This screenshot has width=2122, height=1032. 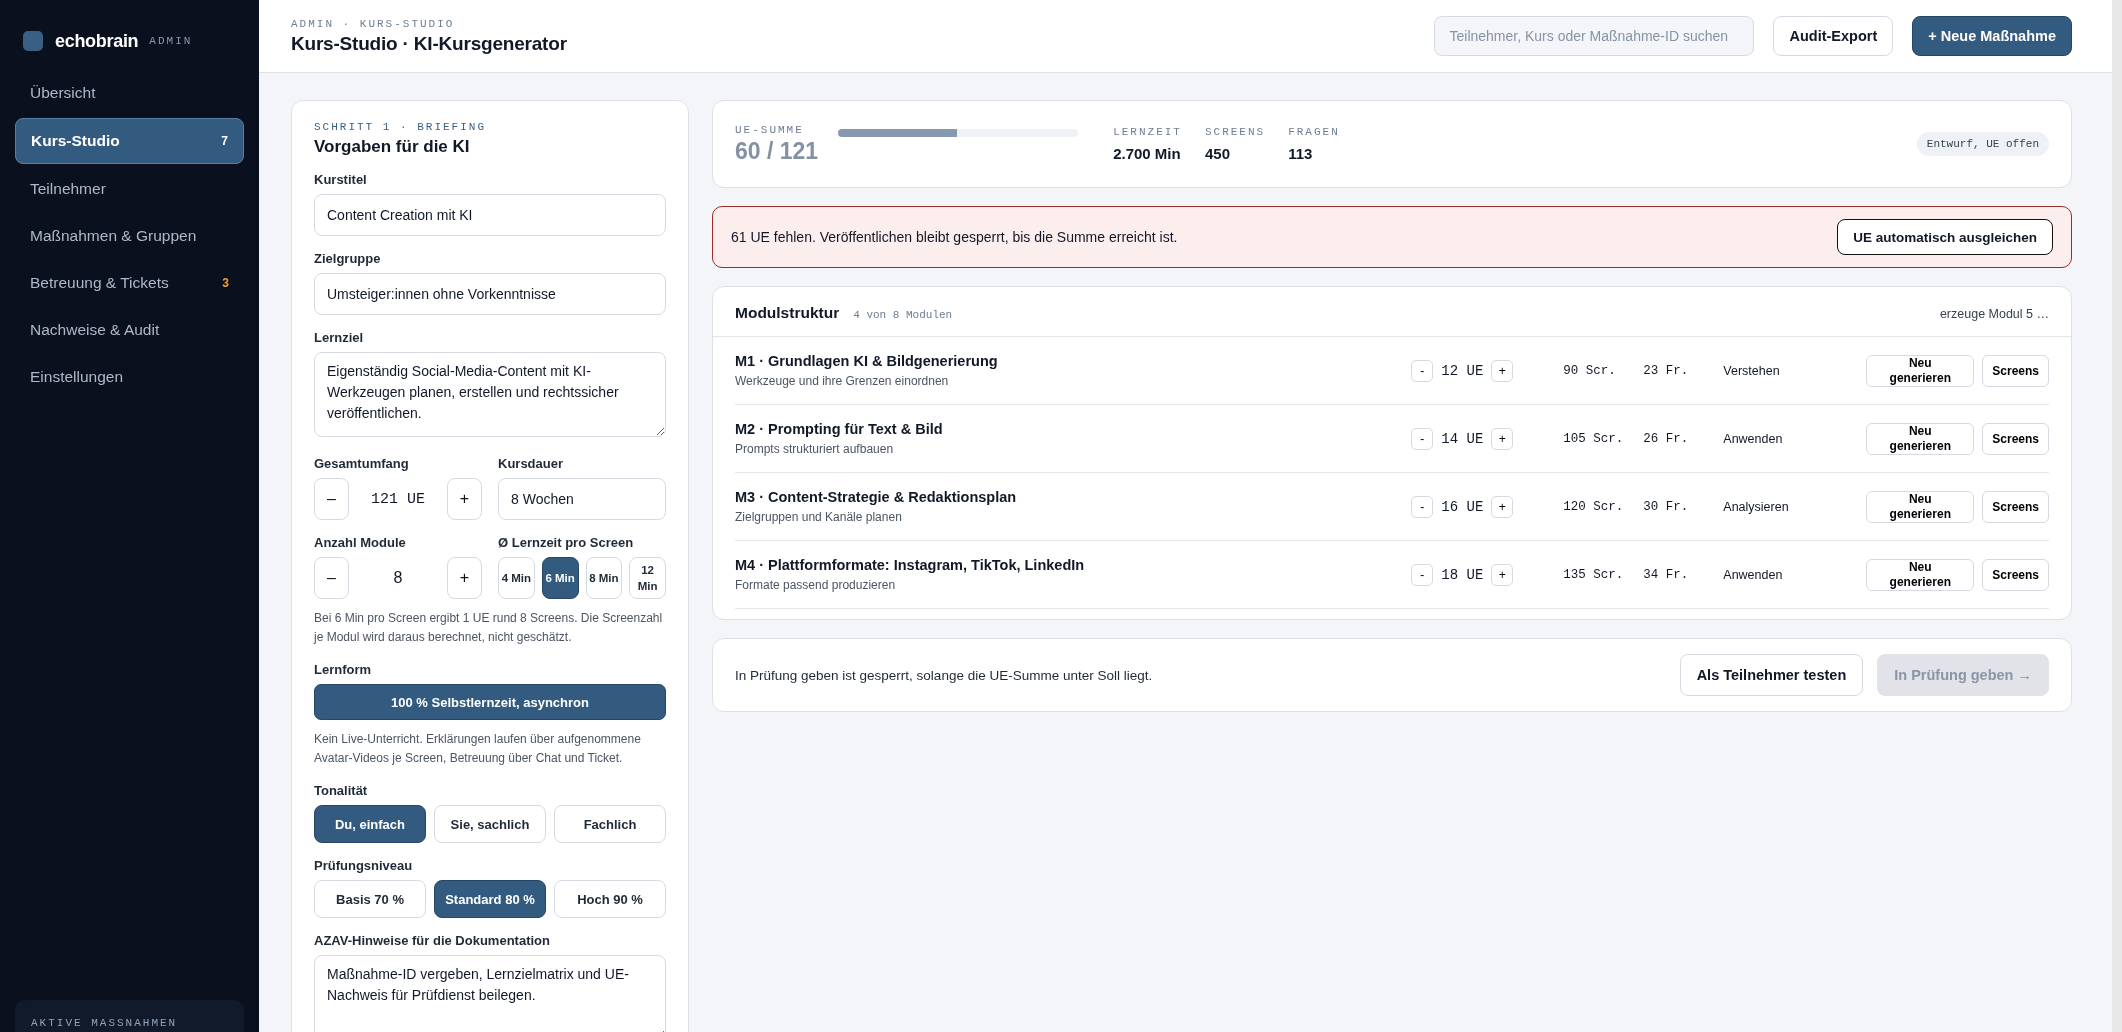 I want to click on input-field: Umsteiger:innen ohne Vorkenntnisse, so click(x=490, y=294).